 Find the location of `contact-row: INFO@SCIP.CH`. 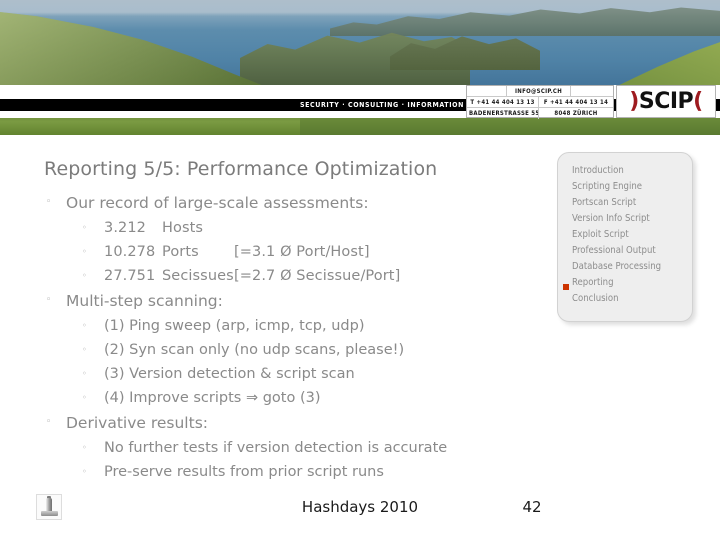

contact-row: INFO@SCIP.CH is located at coordinates (540, 91).